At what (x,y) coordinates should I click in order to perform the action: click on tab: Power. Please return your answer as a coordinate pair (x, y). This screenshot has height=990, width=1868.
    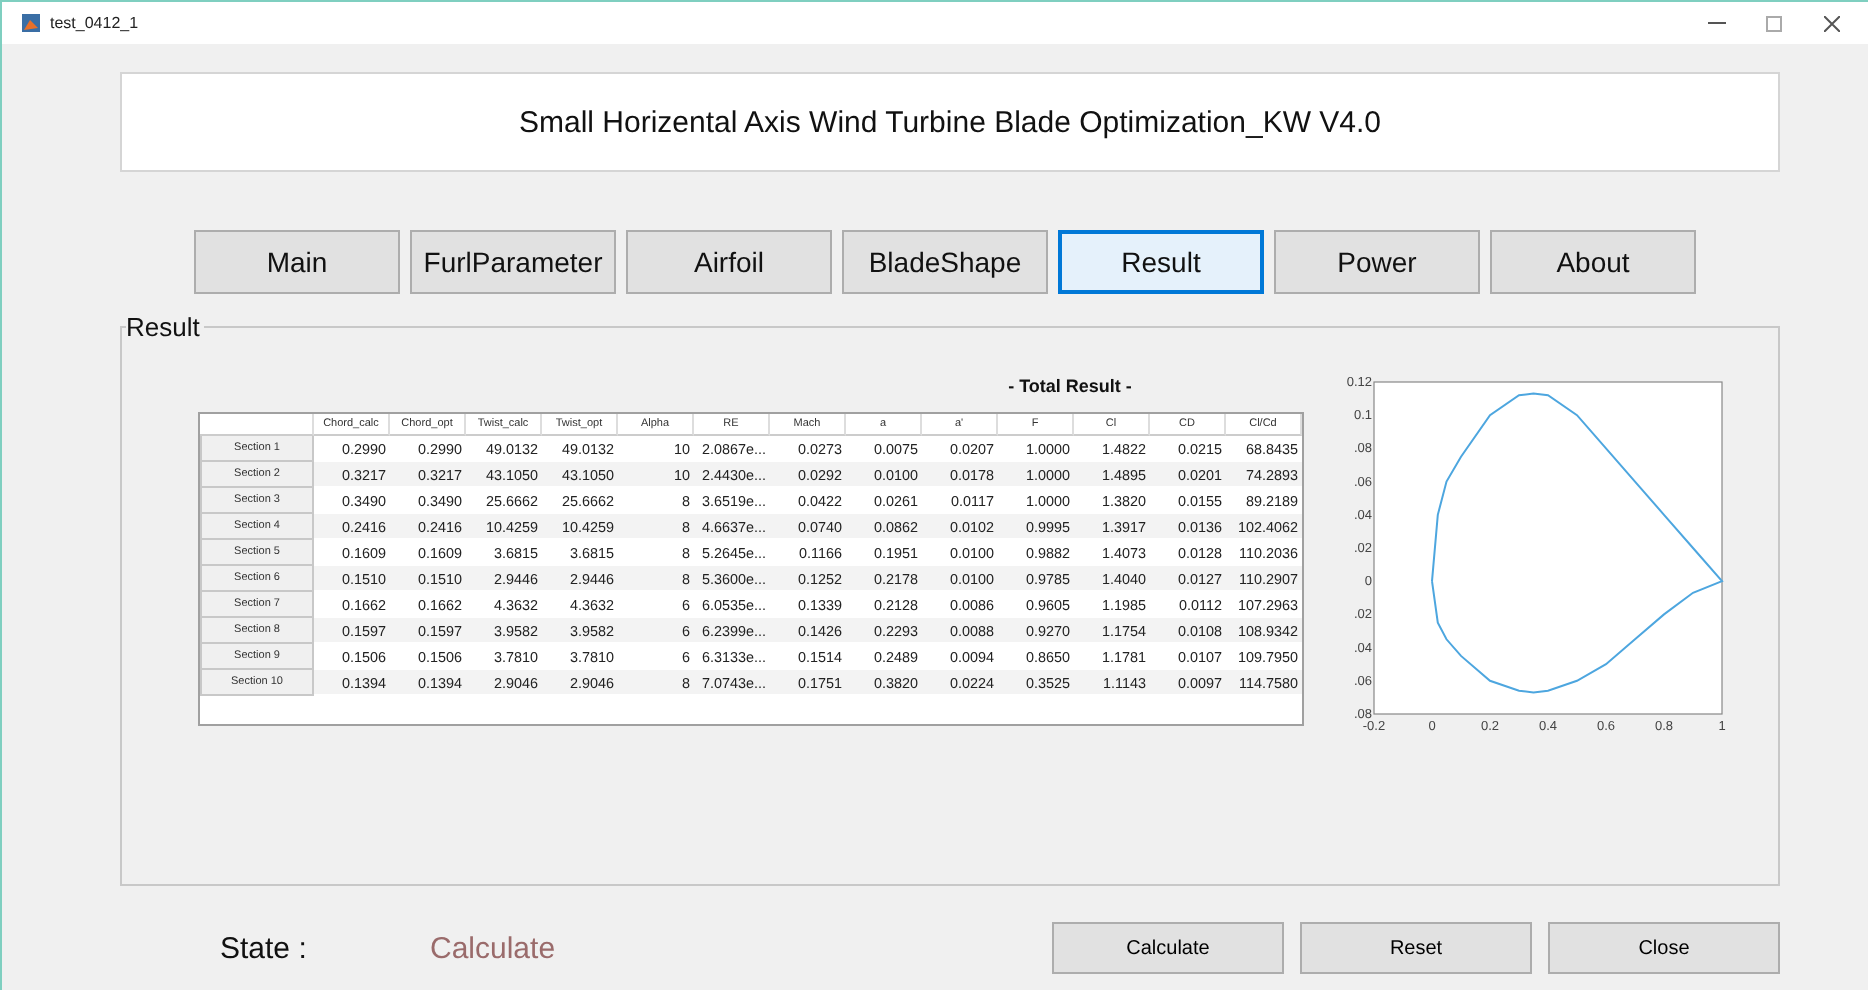
    Looking at the image, I should click on (1377, 262).